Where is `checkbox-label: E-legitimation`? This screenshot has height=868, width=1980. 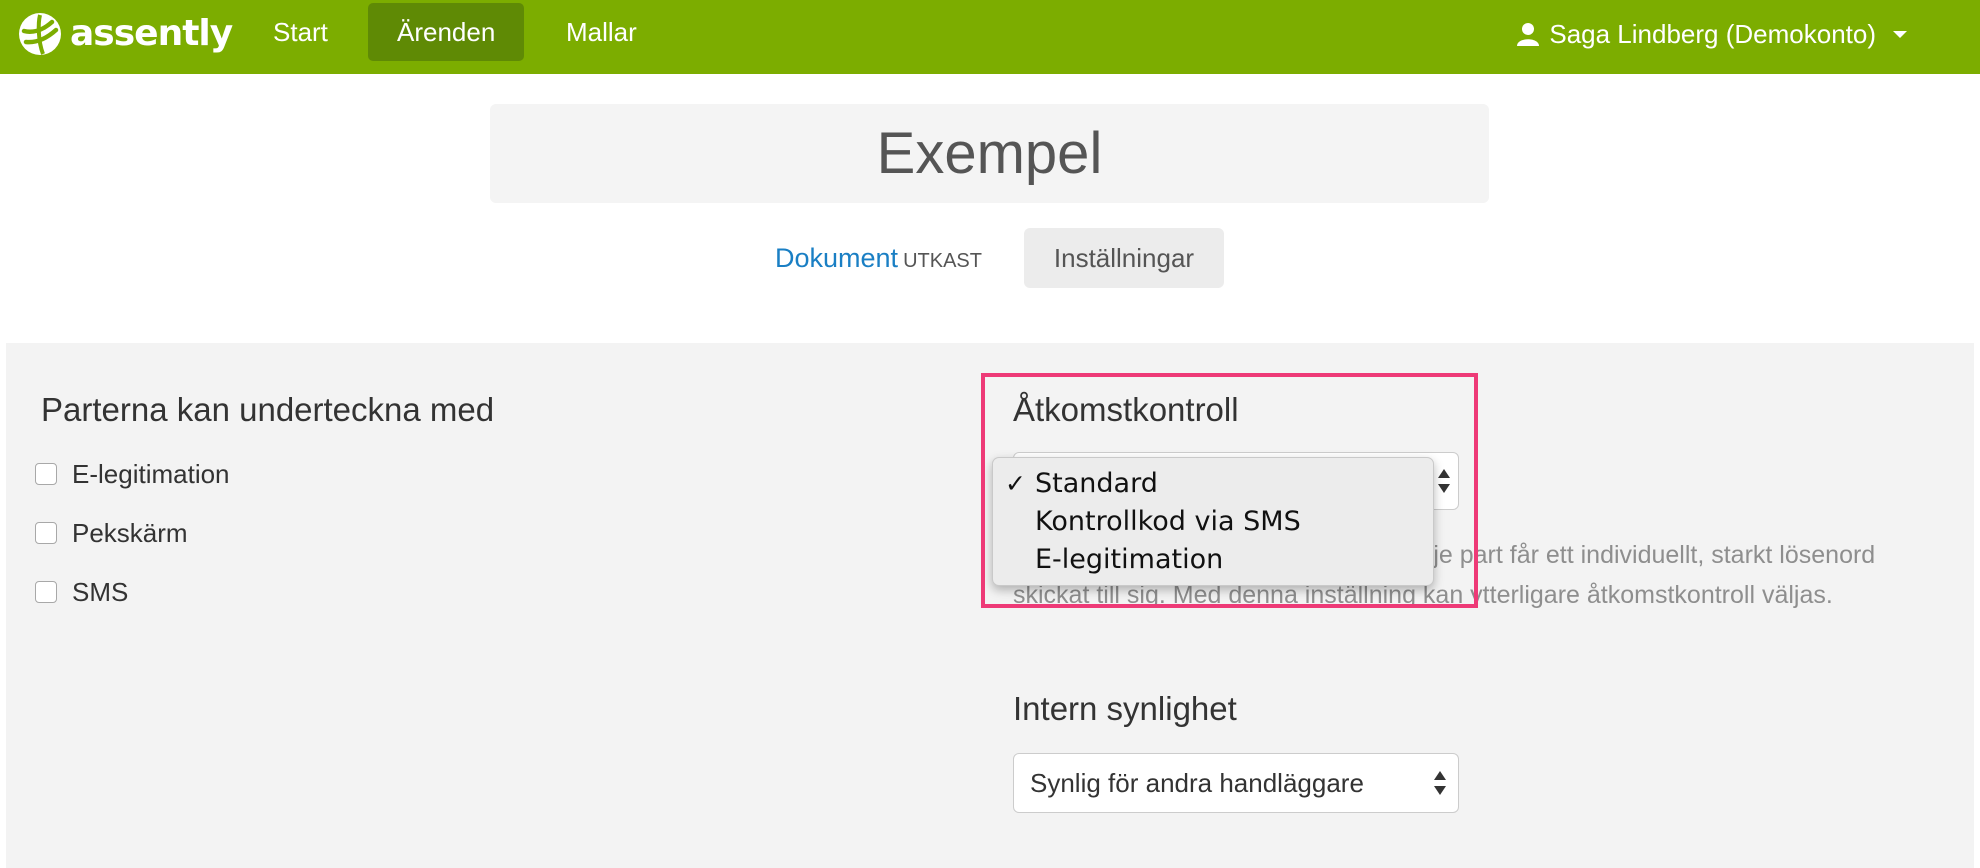 checkbox-label: E-legitimation is located at coordinates (151, 473).